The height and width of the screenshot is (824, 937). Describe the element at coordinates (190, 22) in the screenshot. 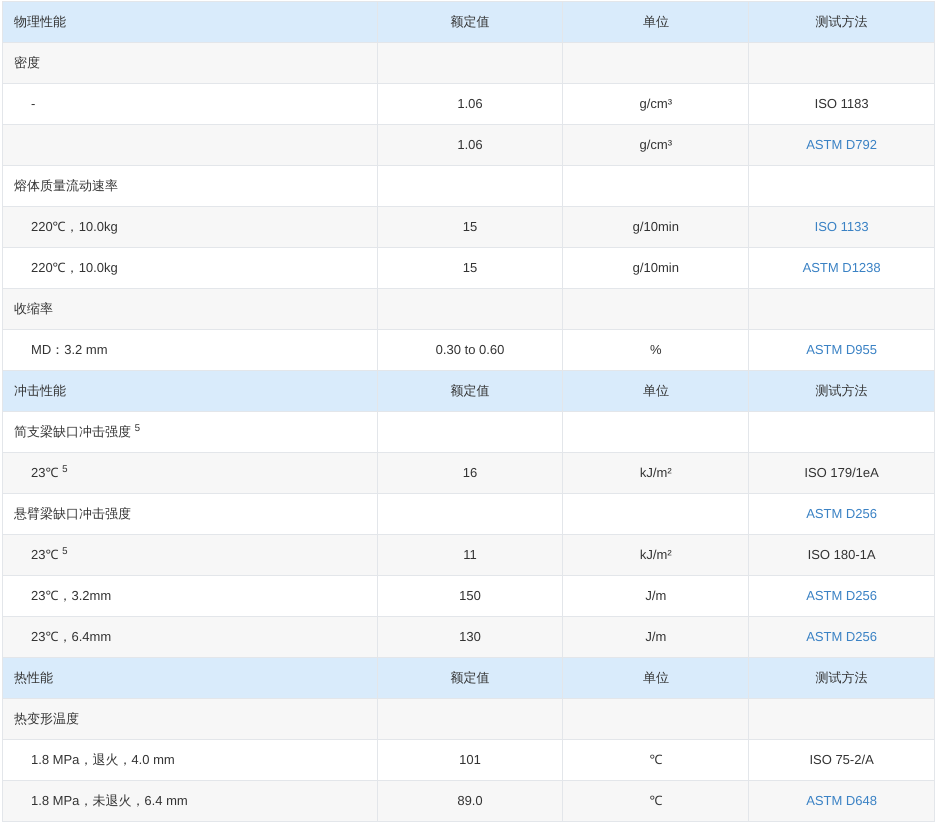

I see `column-header: 物理性能` at that location.